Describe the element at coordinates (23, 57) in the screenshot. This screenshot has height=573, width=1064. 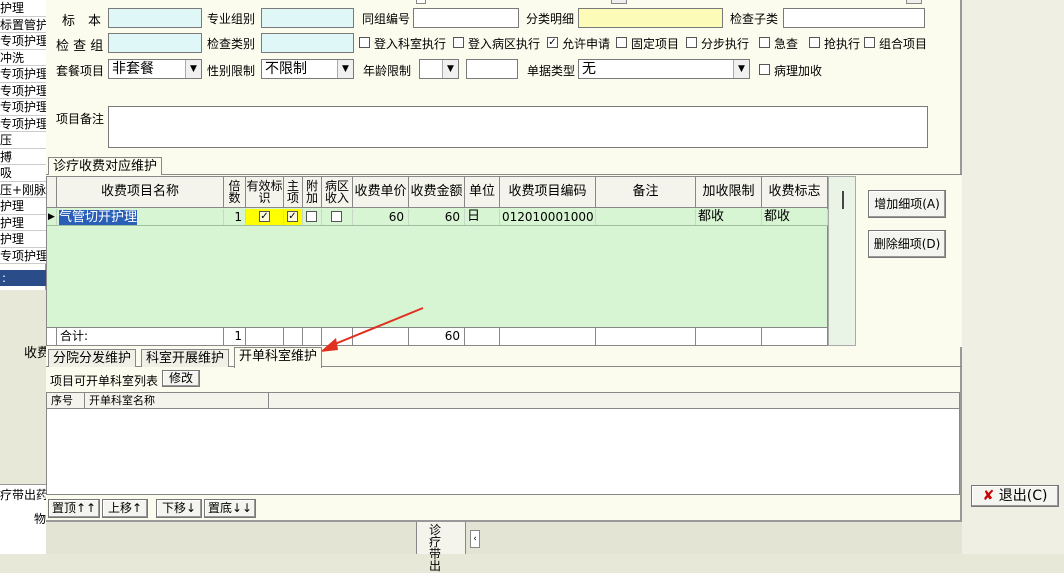
I see `list-item: 冲洗` at that location.